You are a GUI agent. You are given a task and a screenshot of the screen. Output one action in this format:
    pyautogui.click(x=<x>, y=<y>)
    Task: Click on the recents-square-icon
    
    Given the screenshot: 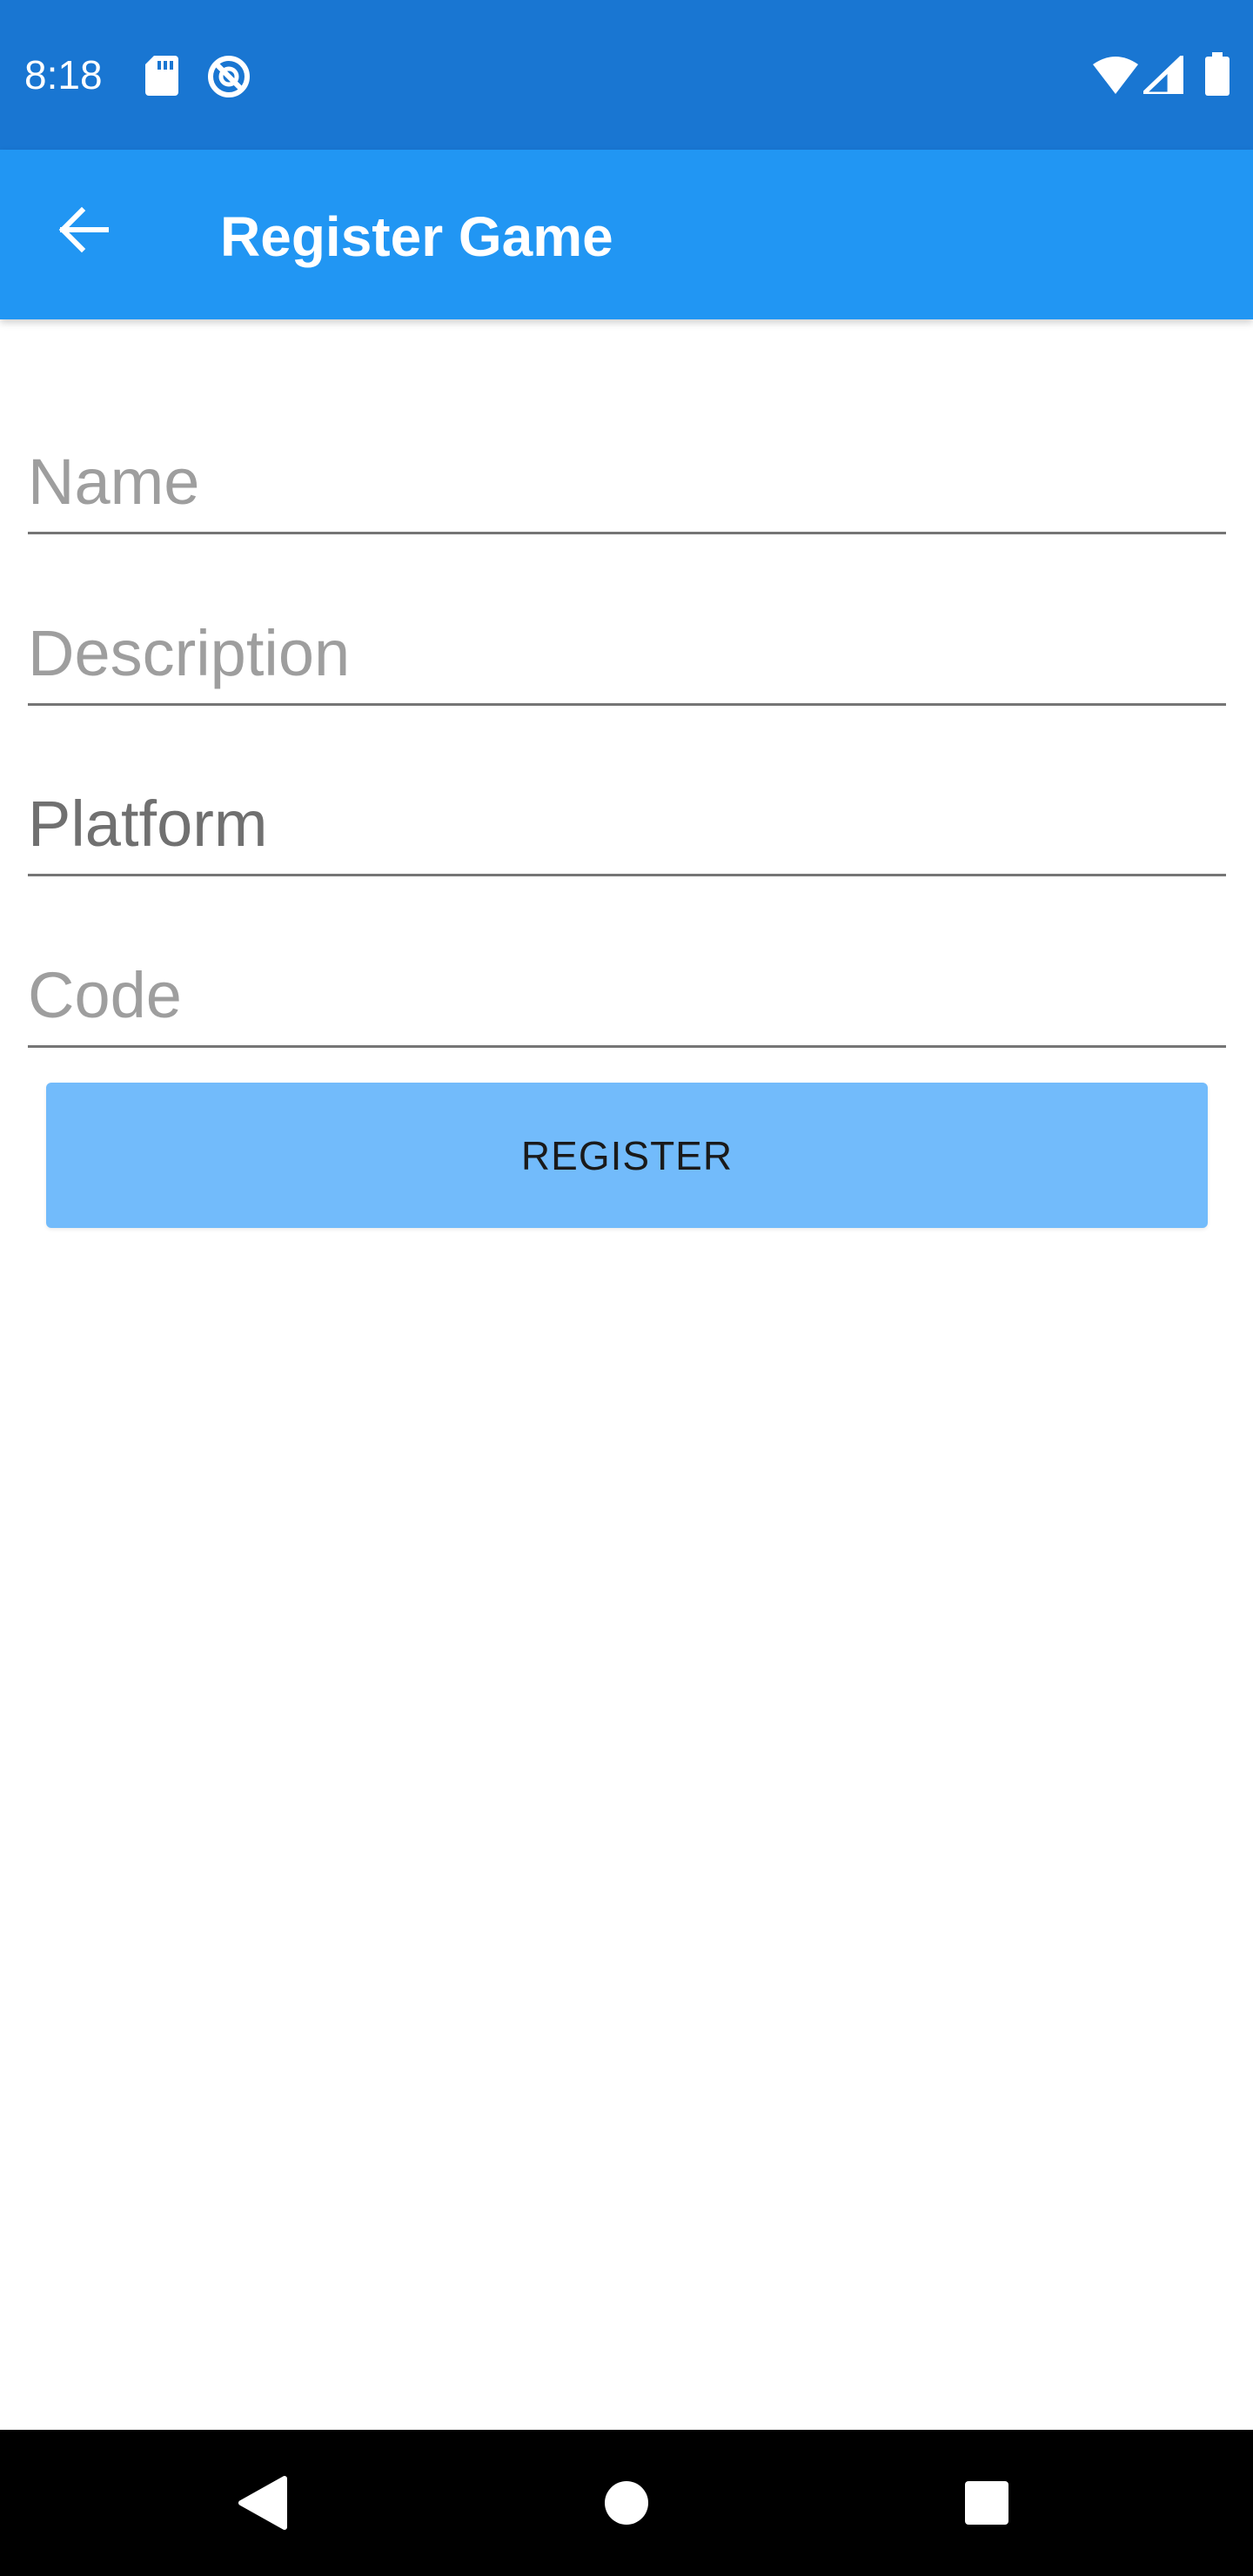 What is the action you would take?
    pyautogui.click(x=986, y=2503)
    